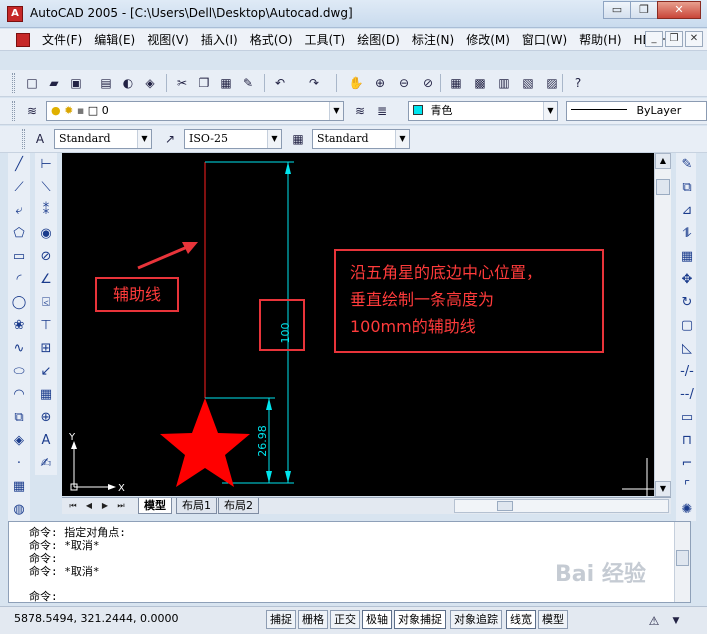 The height and width of the screenshot is (634, 707). What do you see at coordinates (32, 111) in the screenshot?
I see `layer-manager-icon: ≋` at bounding box center [32, 111].